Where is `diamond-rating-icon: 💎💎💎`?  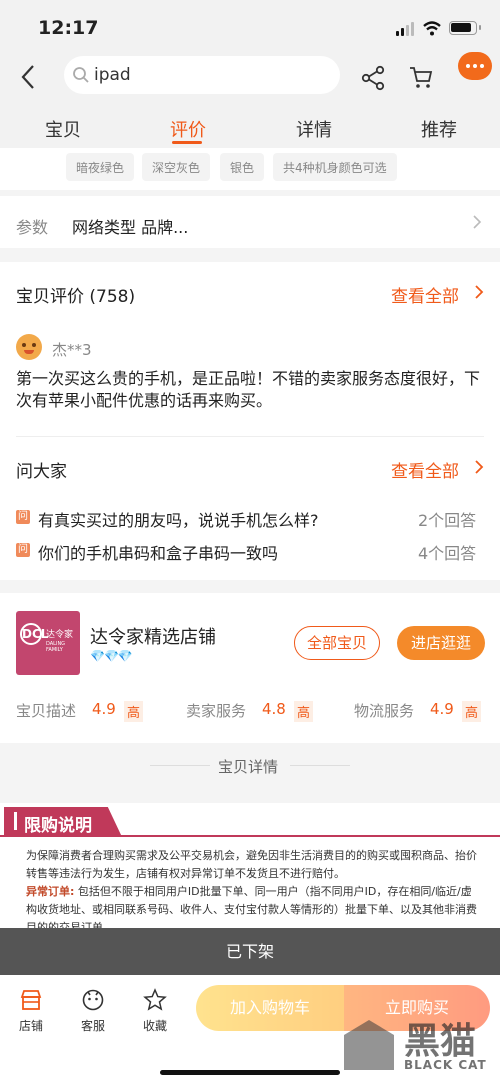
diamond-rating-icon: 💎💎💎 is located at coordinates (111, 656).